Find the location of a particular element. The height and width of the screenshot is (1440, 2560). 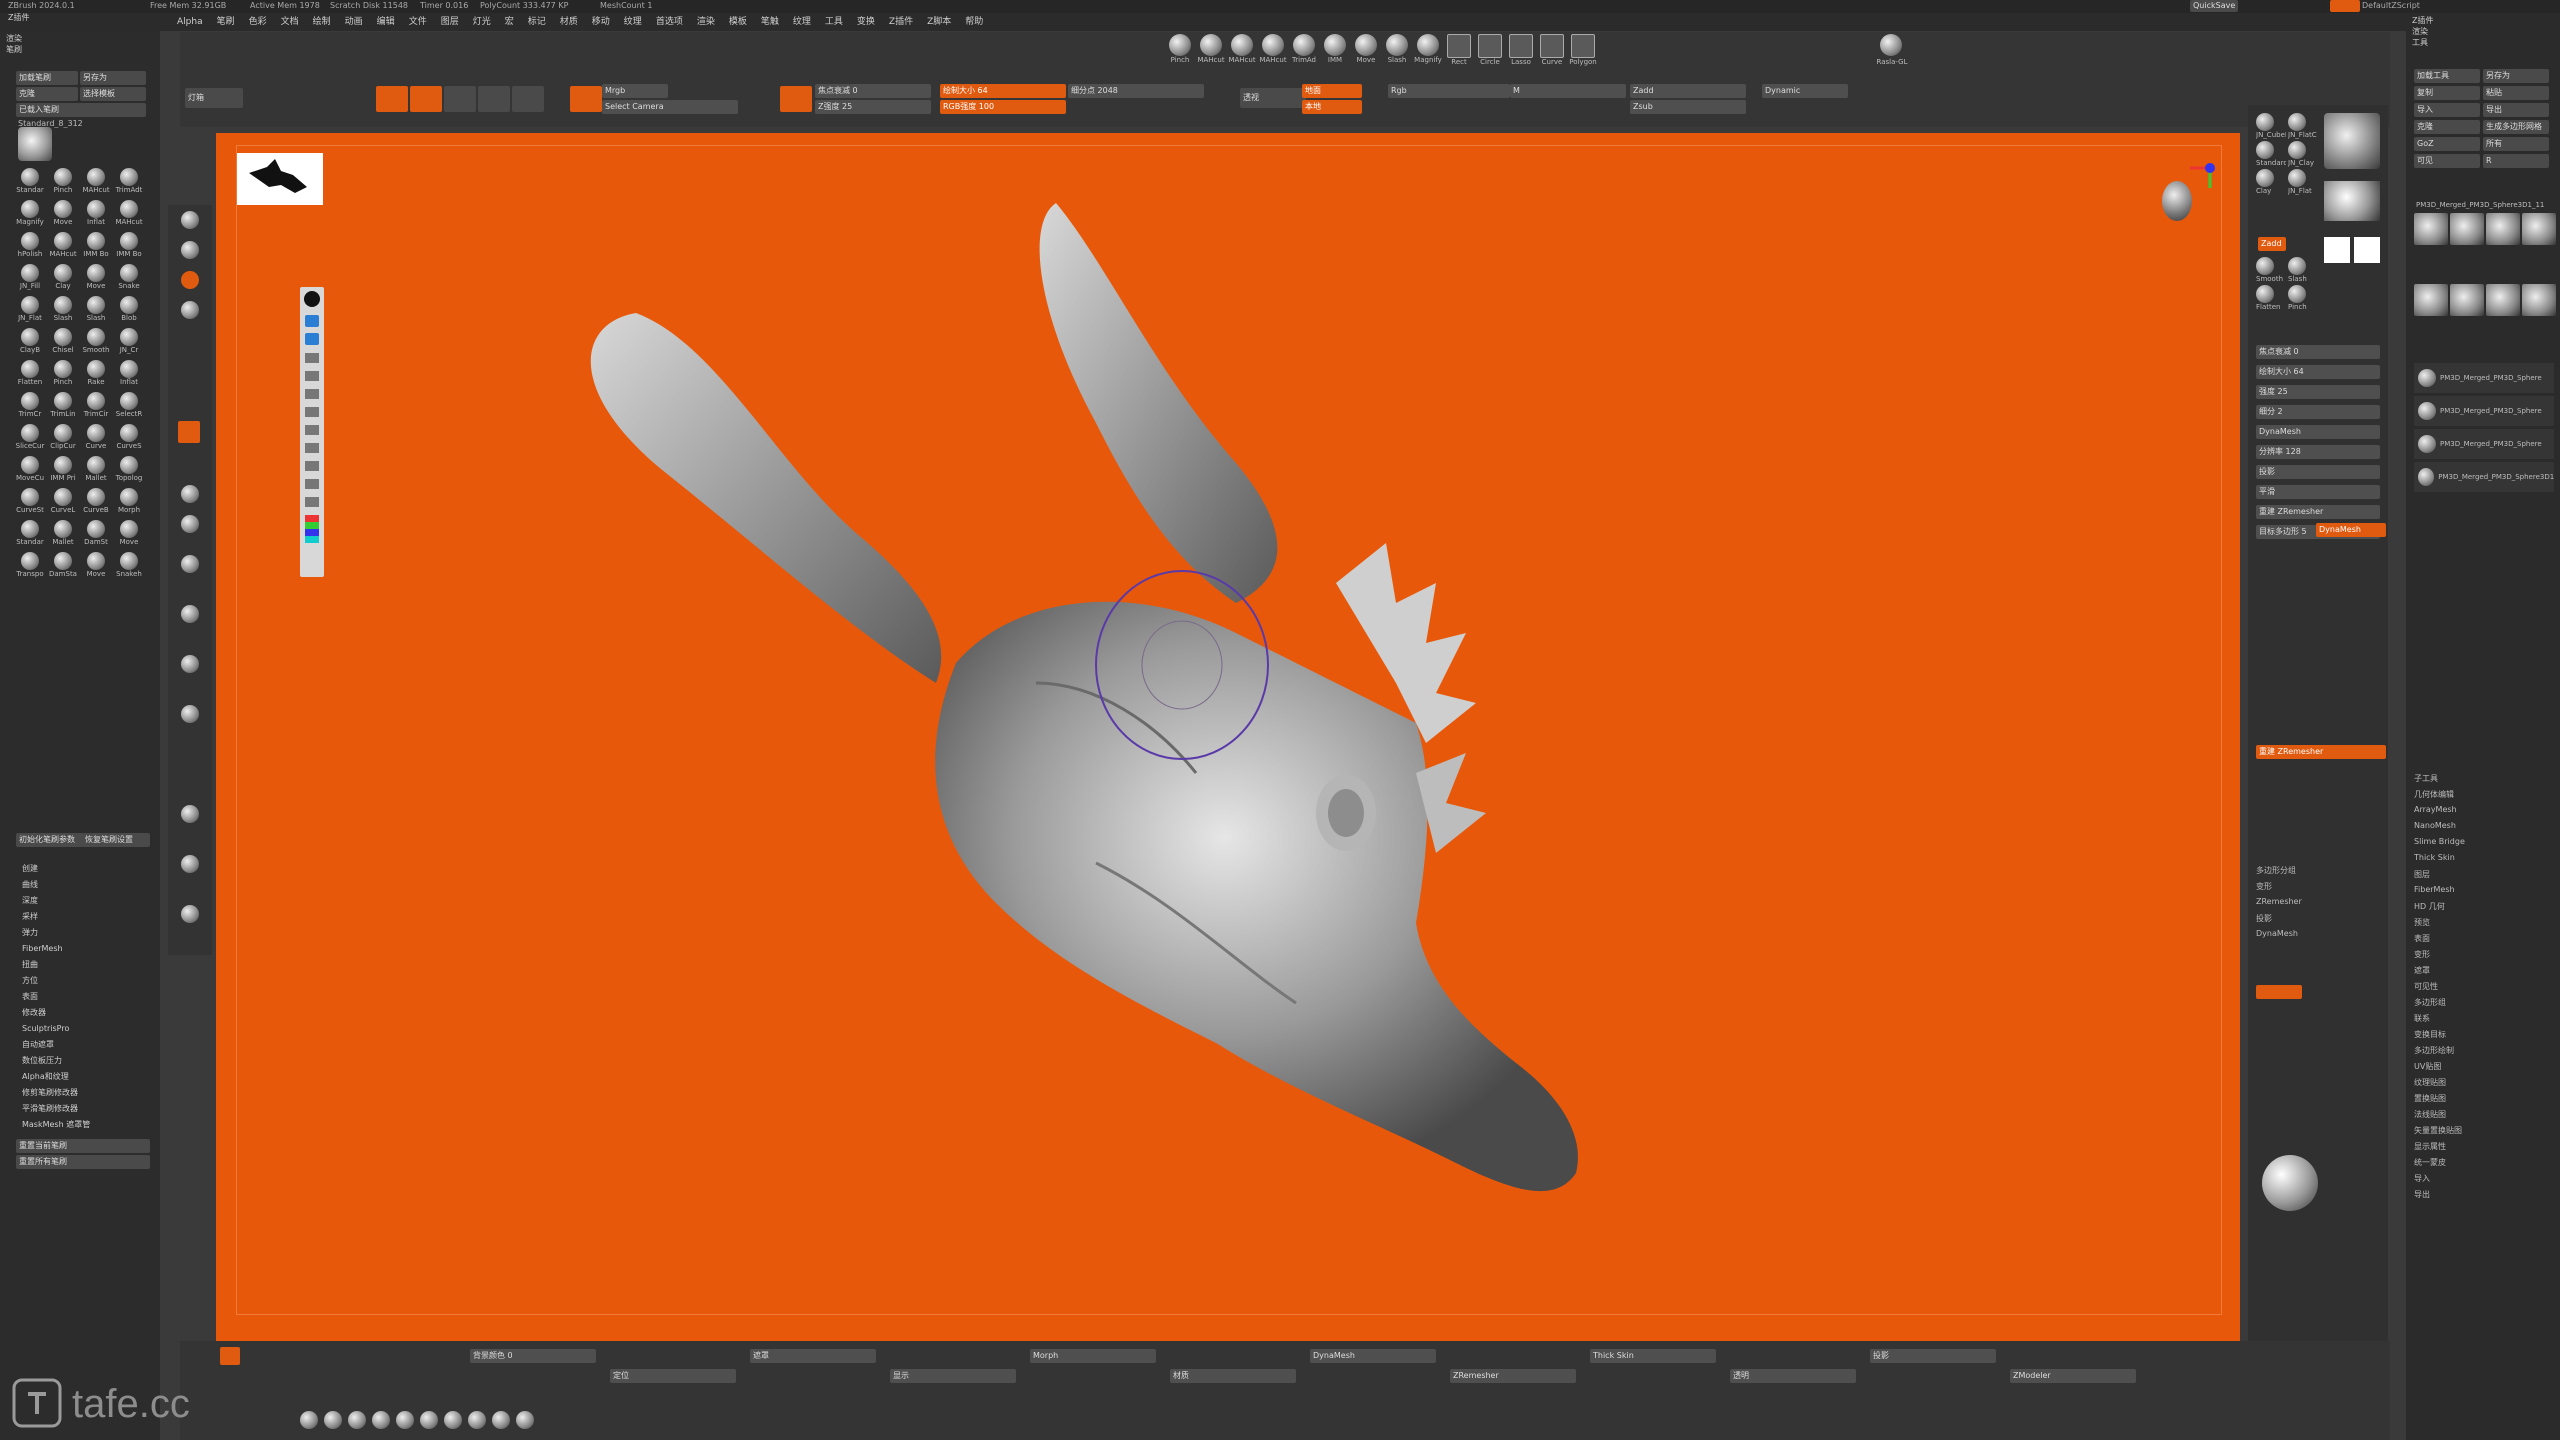

tool-section: 统一蒙皮 is located at coordinates (2484, 1165).